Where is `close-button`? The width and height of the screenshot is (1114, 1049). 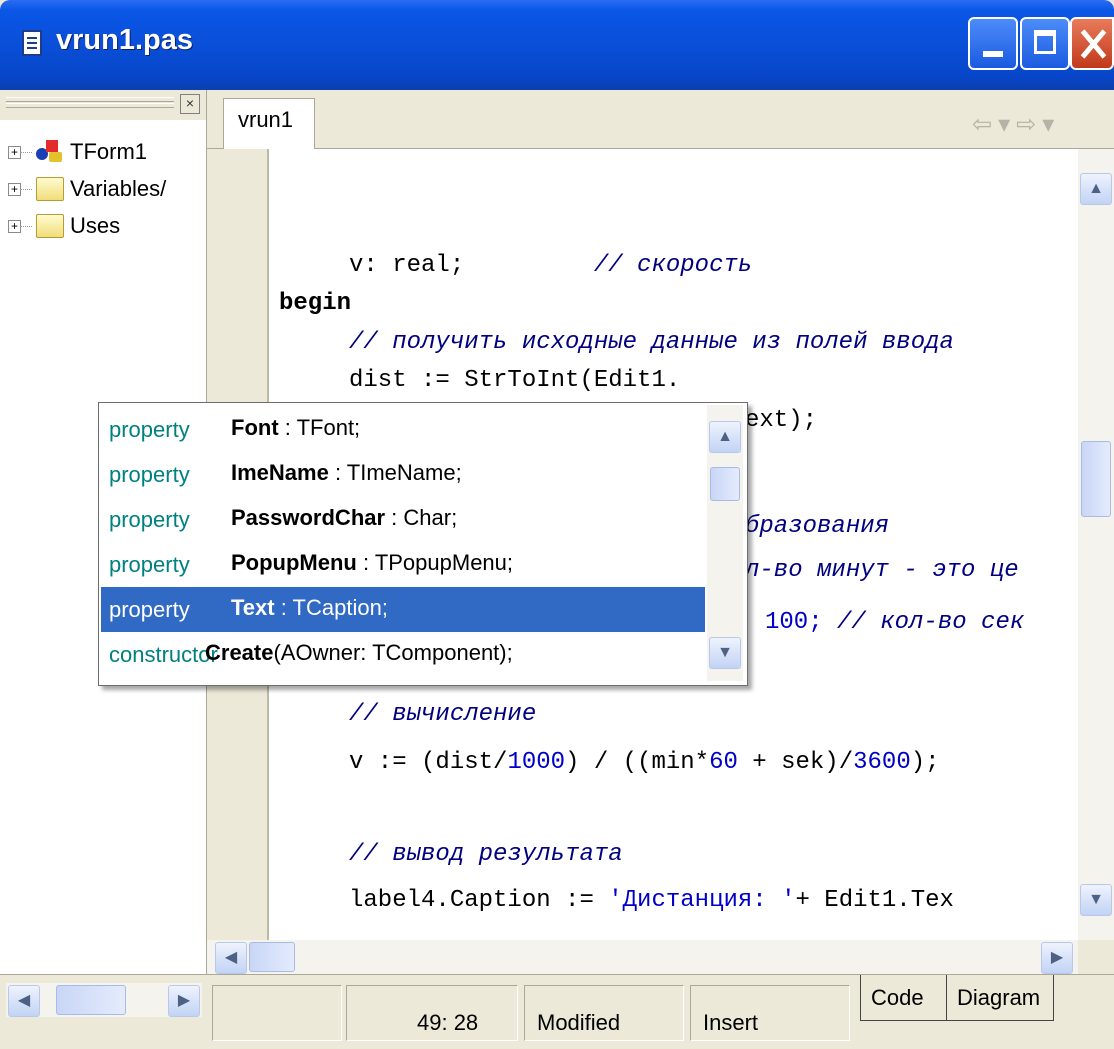
close-button is located at coordinates (1092, 43).